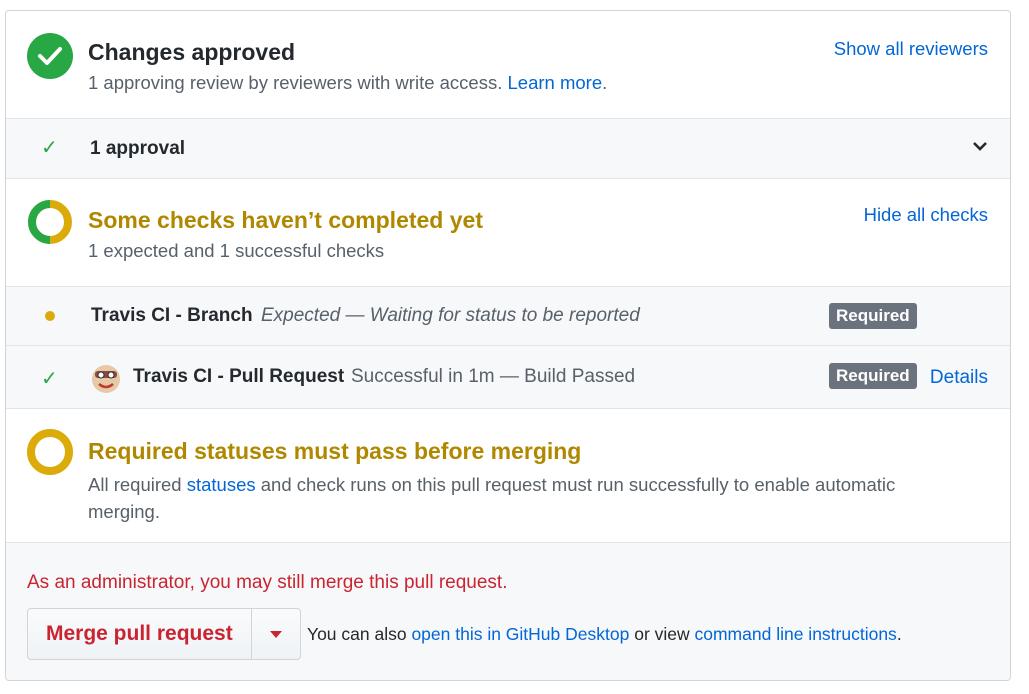  Describe the element at coordinates (137, 484) in the screenshot. I see `required-text-before: All required` at that location.